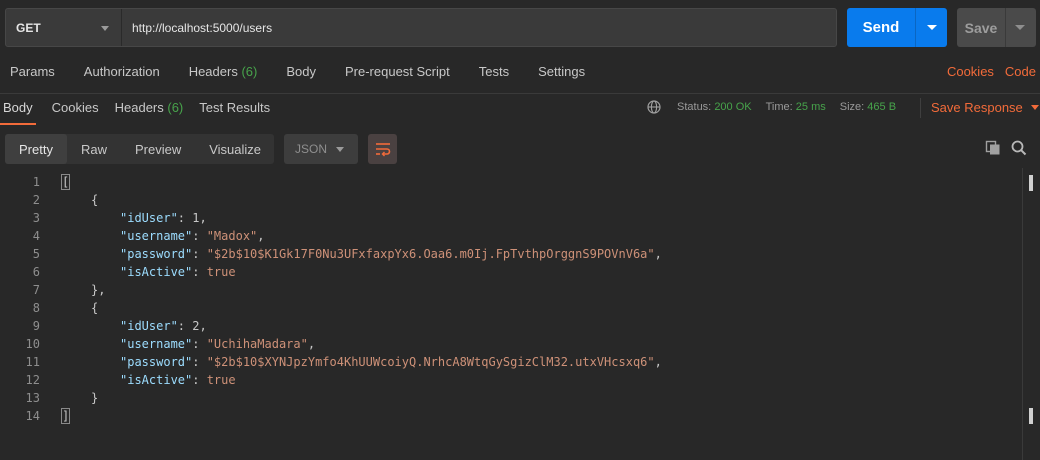 The height and width of the screenshot is (460, 1040). I want to click on line-number: 4, so click(36, 236).